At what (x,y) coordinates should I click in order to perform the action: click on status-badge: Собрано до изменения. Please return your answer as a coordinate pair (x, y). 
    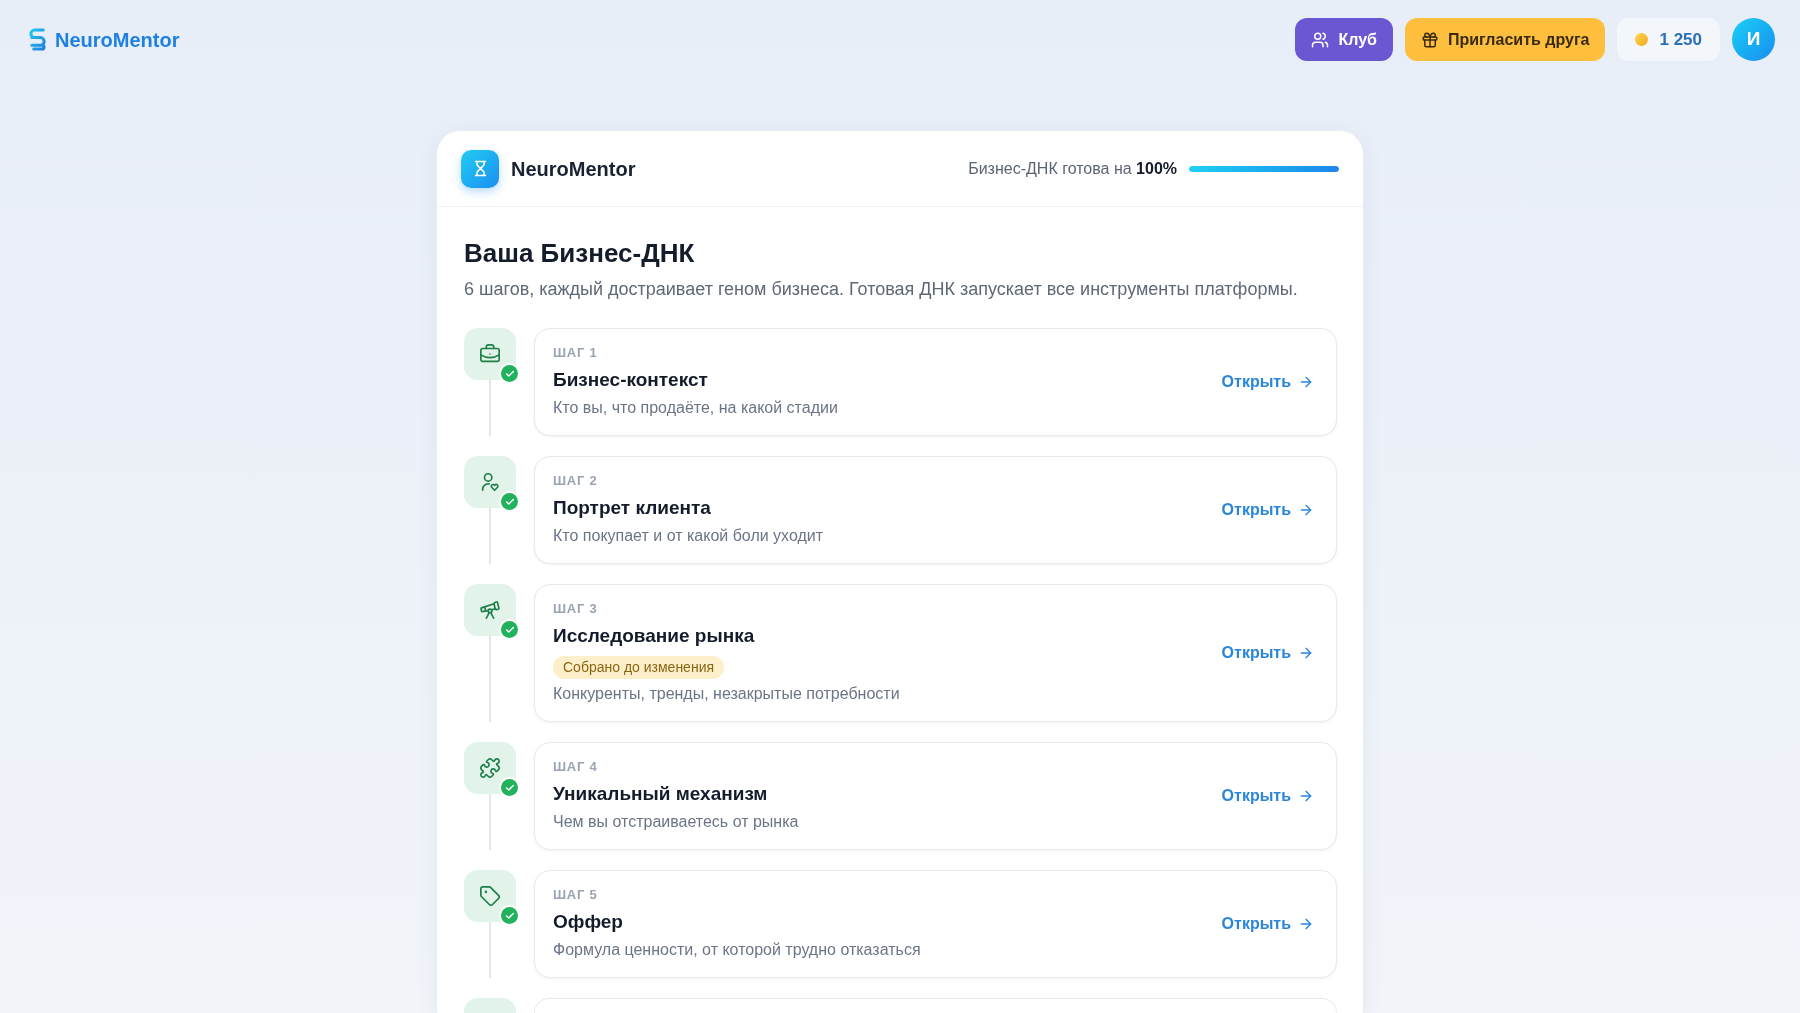
    Looking at the image, I should click on (639, 667).